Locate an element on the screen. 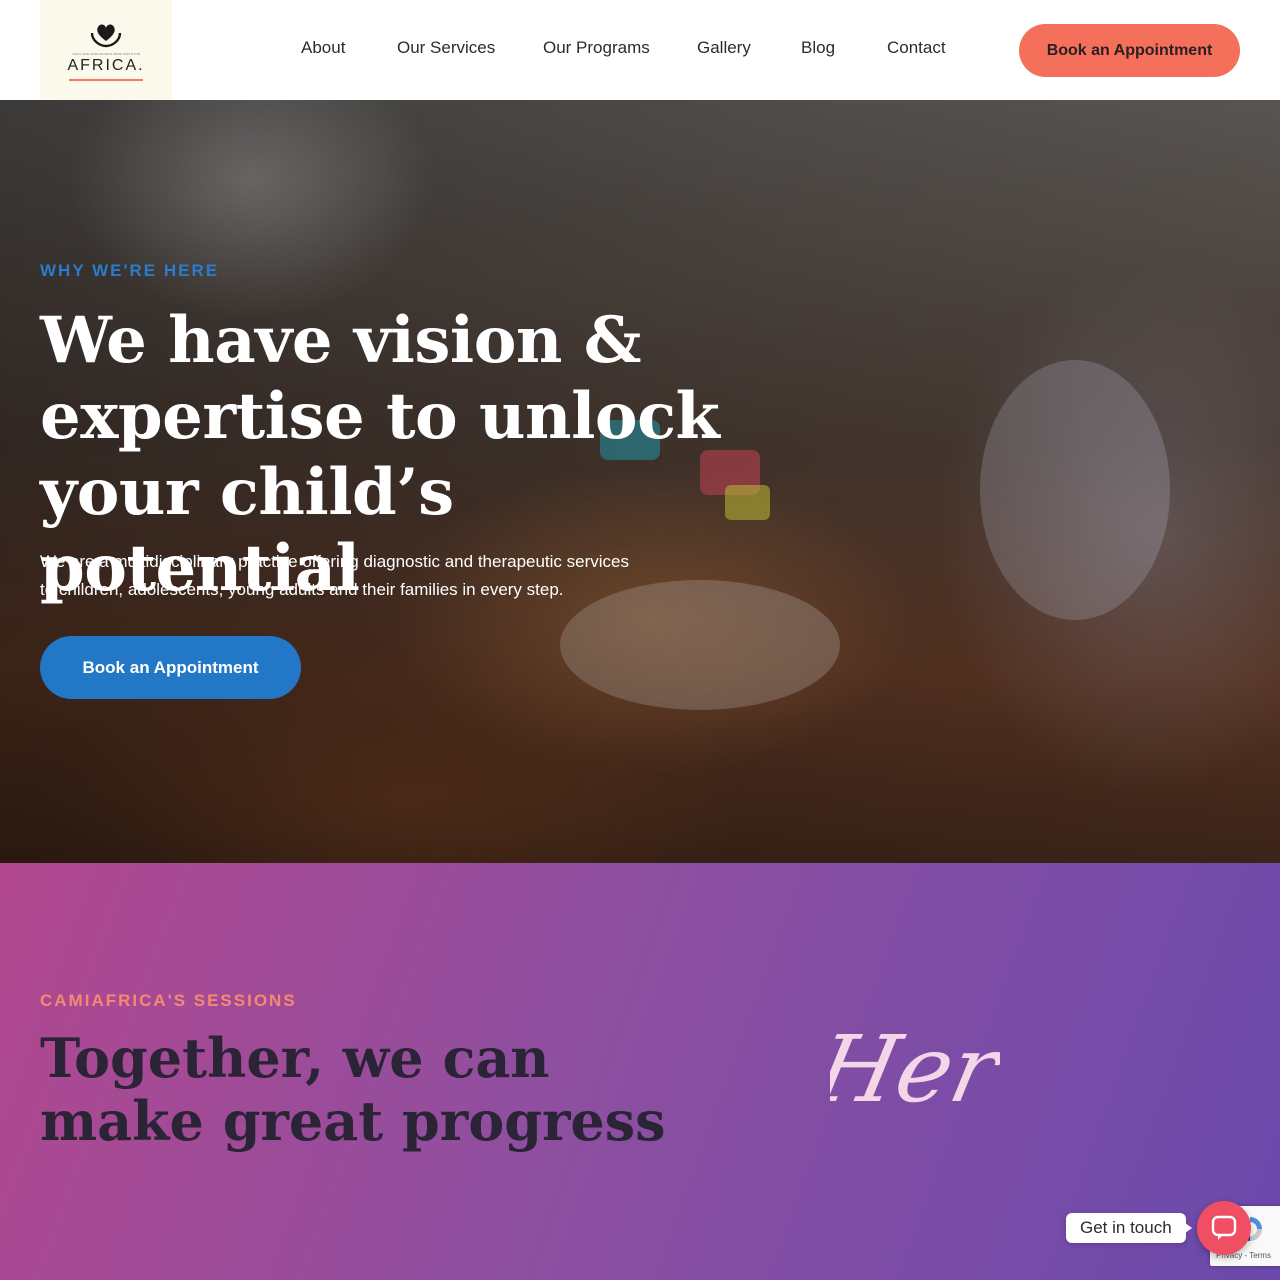 Image resolution: width=1280 pixels, height=1280 pixels. script-word-text: Her is located at coordinates (915, 1069).